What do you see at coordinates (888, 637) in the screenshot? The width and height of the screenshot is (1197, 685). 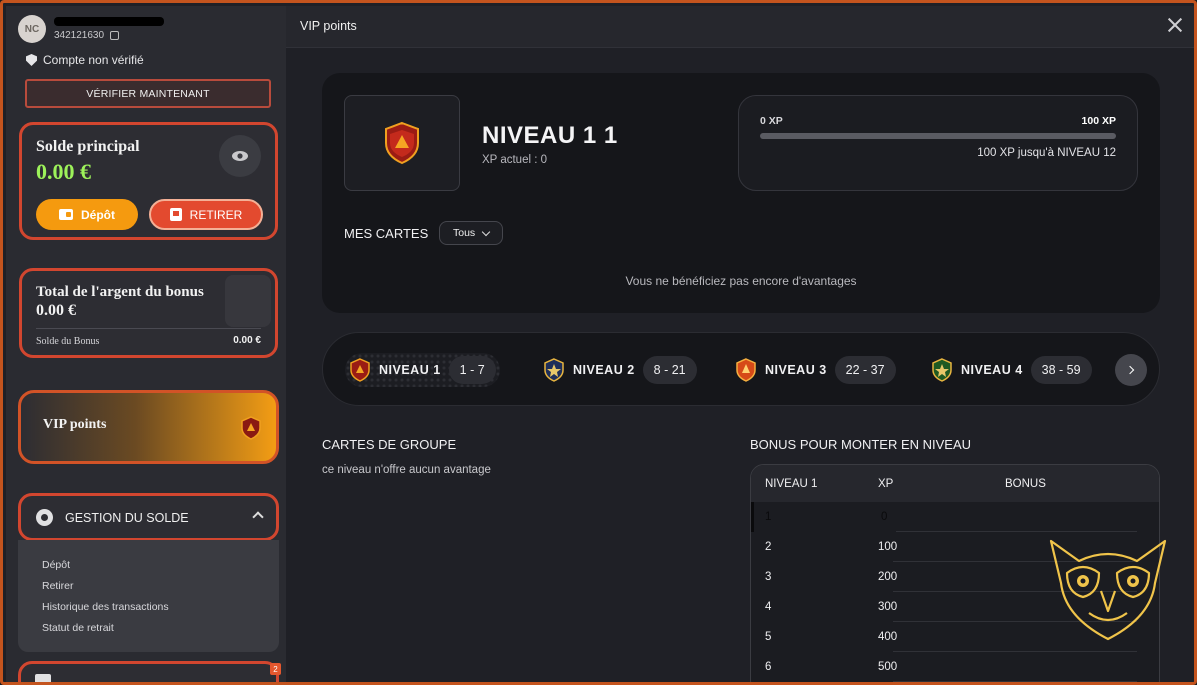 I see `table-cell: 400` at bounding box center [888, 637].